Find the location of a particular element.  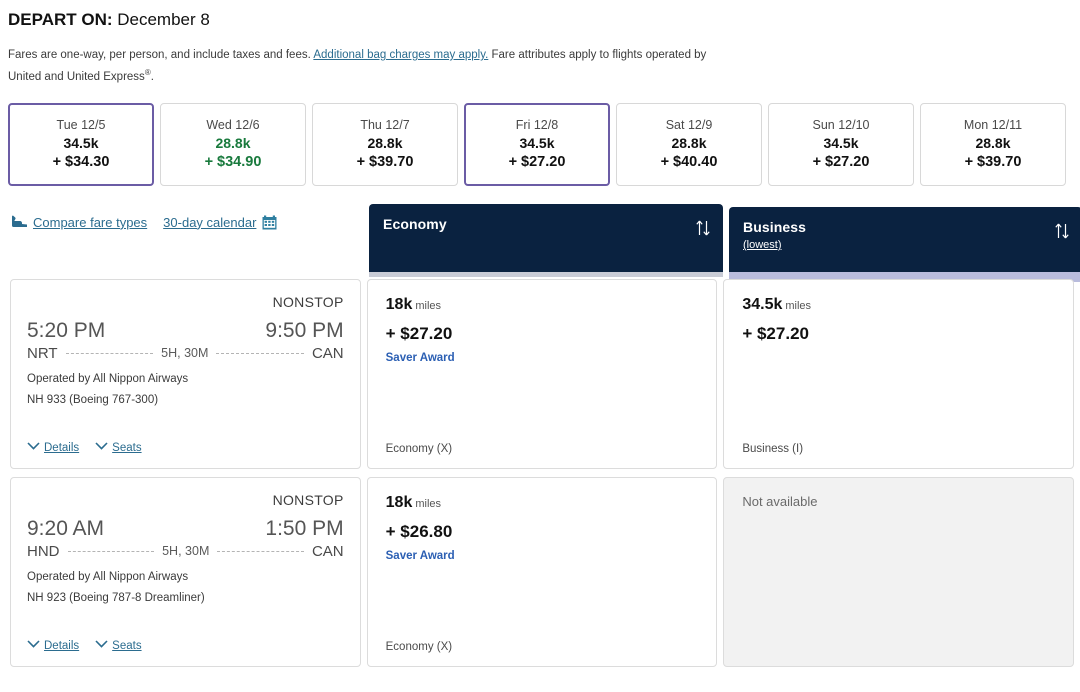

date-card-sat-12-9: Sat 12/9 28.8k + $40.40 is located at coordinates (689, 144).